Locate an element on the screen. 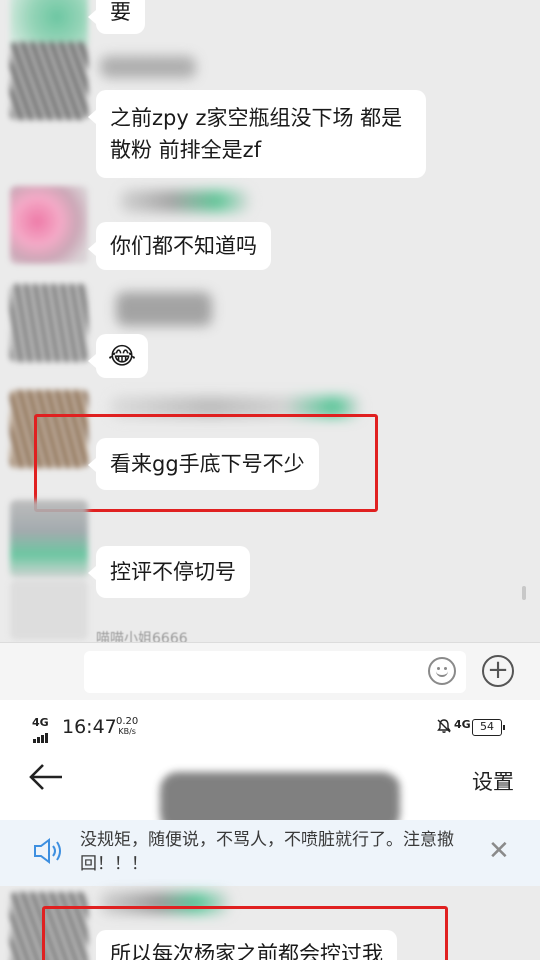 The image size is (540, 960). message-bubble: 控评不停切号 is located at coordinates (169, 572).